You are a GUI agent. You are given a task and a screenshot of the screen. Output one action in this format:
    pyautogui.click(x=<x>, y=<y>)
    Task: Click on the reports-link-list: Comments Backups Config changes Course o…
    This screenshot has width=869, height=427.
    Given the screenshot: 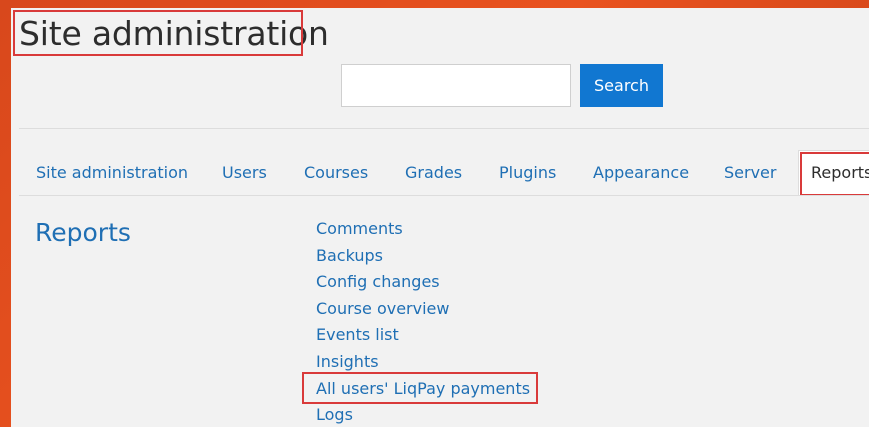 What is the action you would take?
    pyautogui.click(x=423, y=321)
    